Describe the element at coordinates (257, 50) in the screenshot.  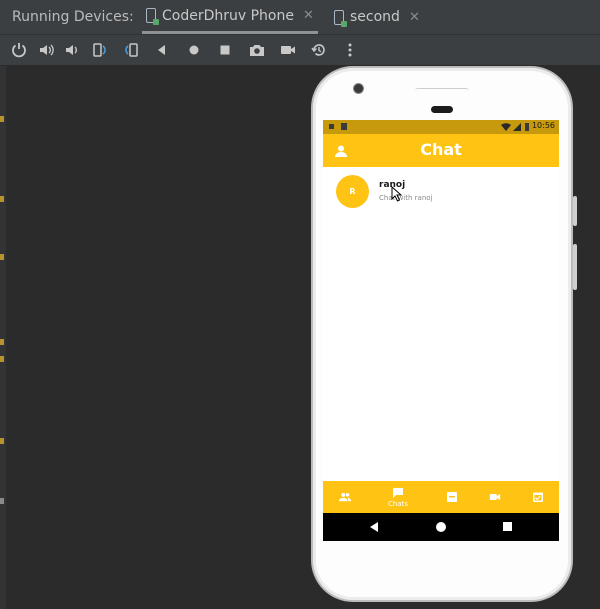
I see `screenshot-icon` at that location.